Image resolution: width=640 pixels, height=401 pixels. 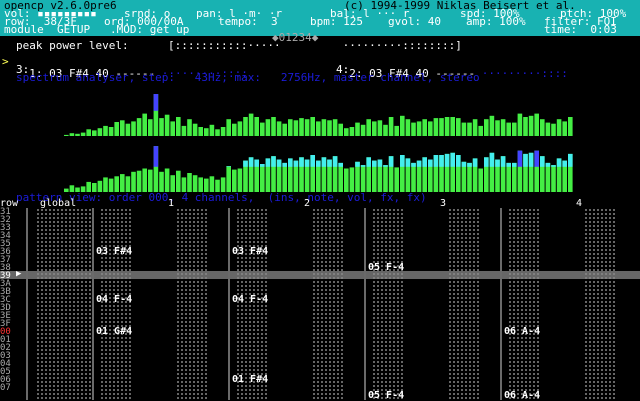 I want to click on pattern-note: 01 G#4, so click(x=114, y=332).